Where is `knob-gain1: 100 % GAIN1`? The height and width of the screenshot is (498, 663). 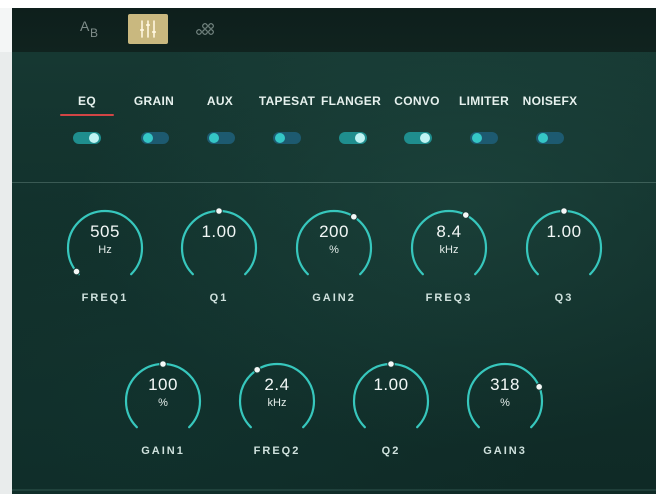
knob-gain1: 100 % GAIN1 is located at coordinates (163, 408).